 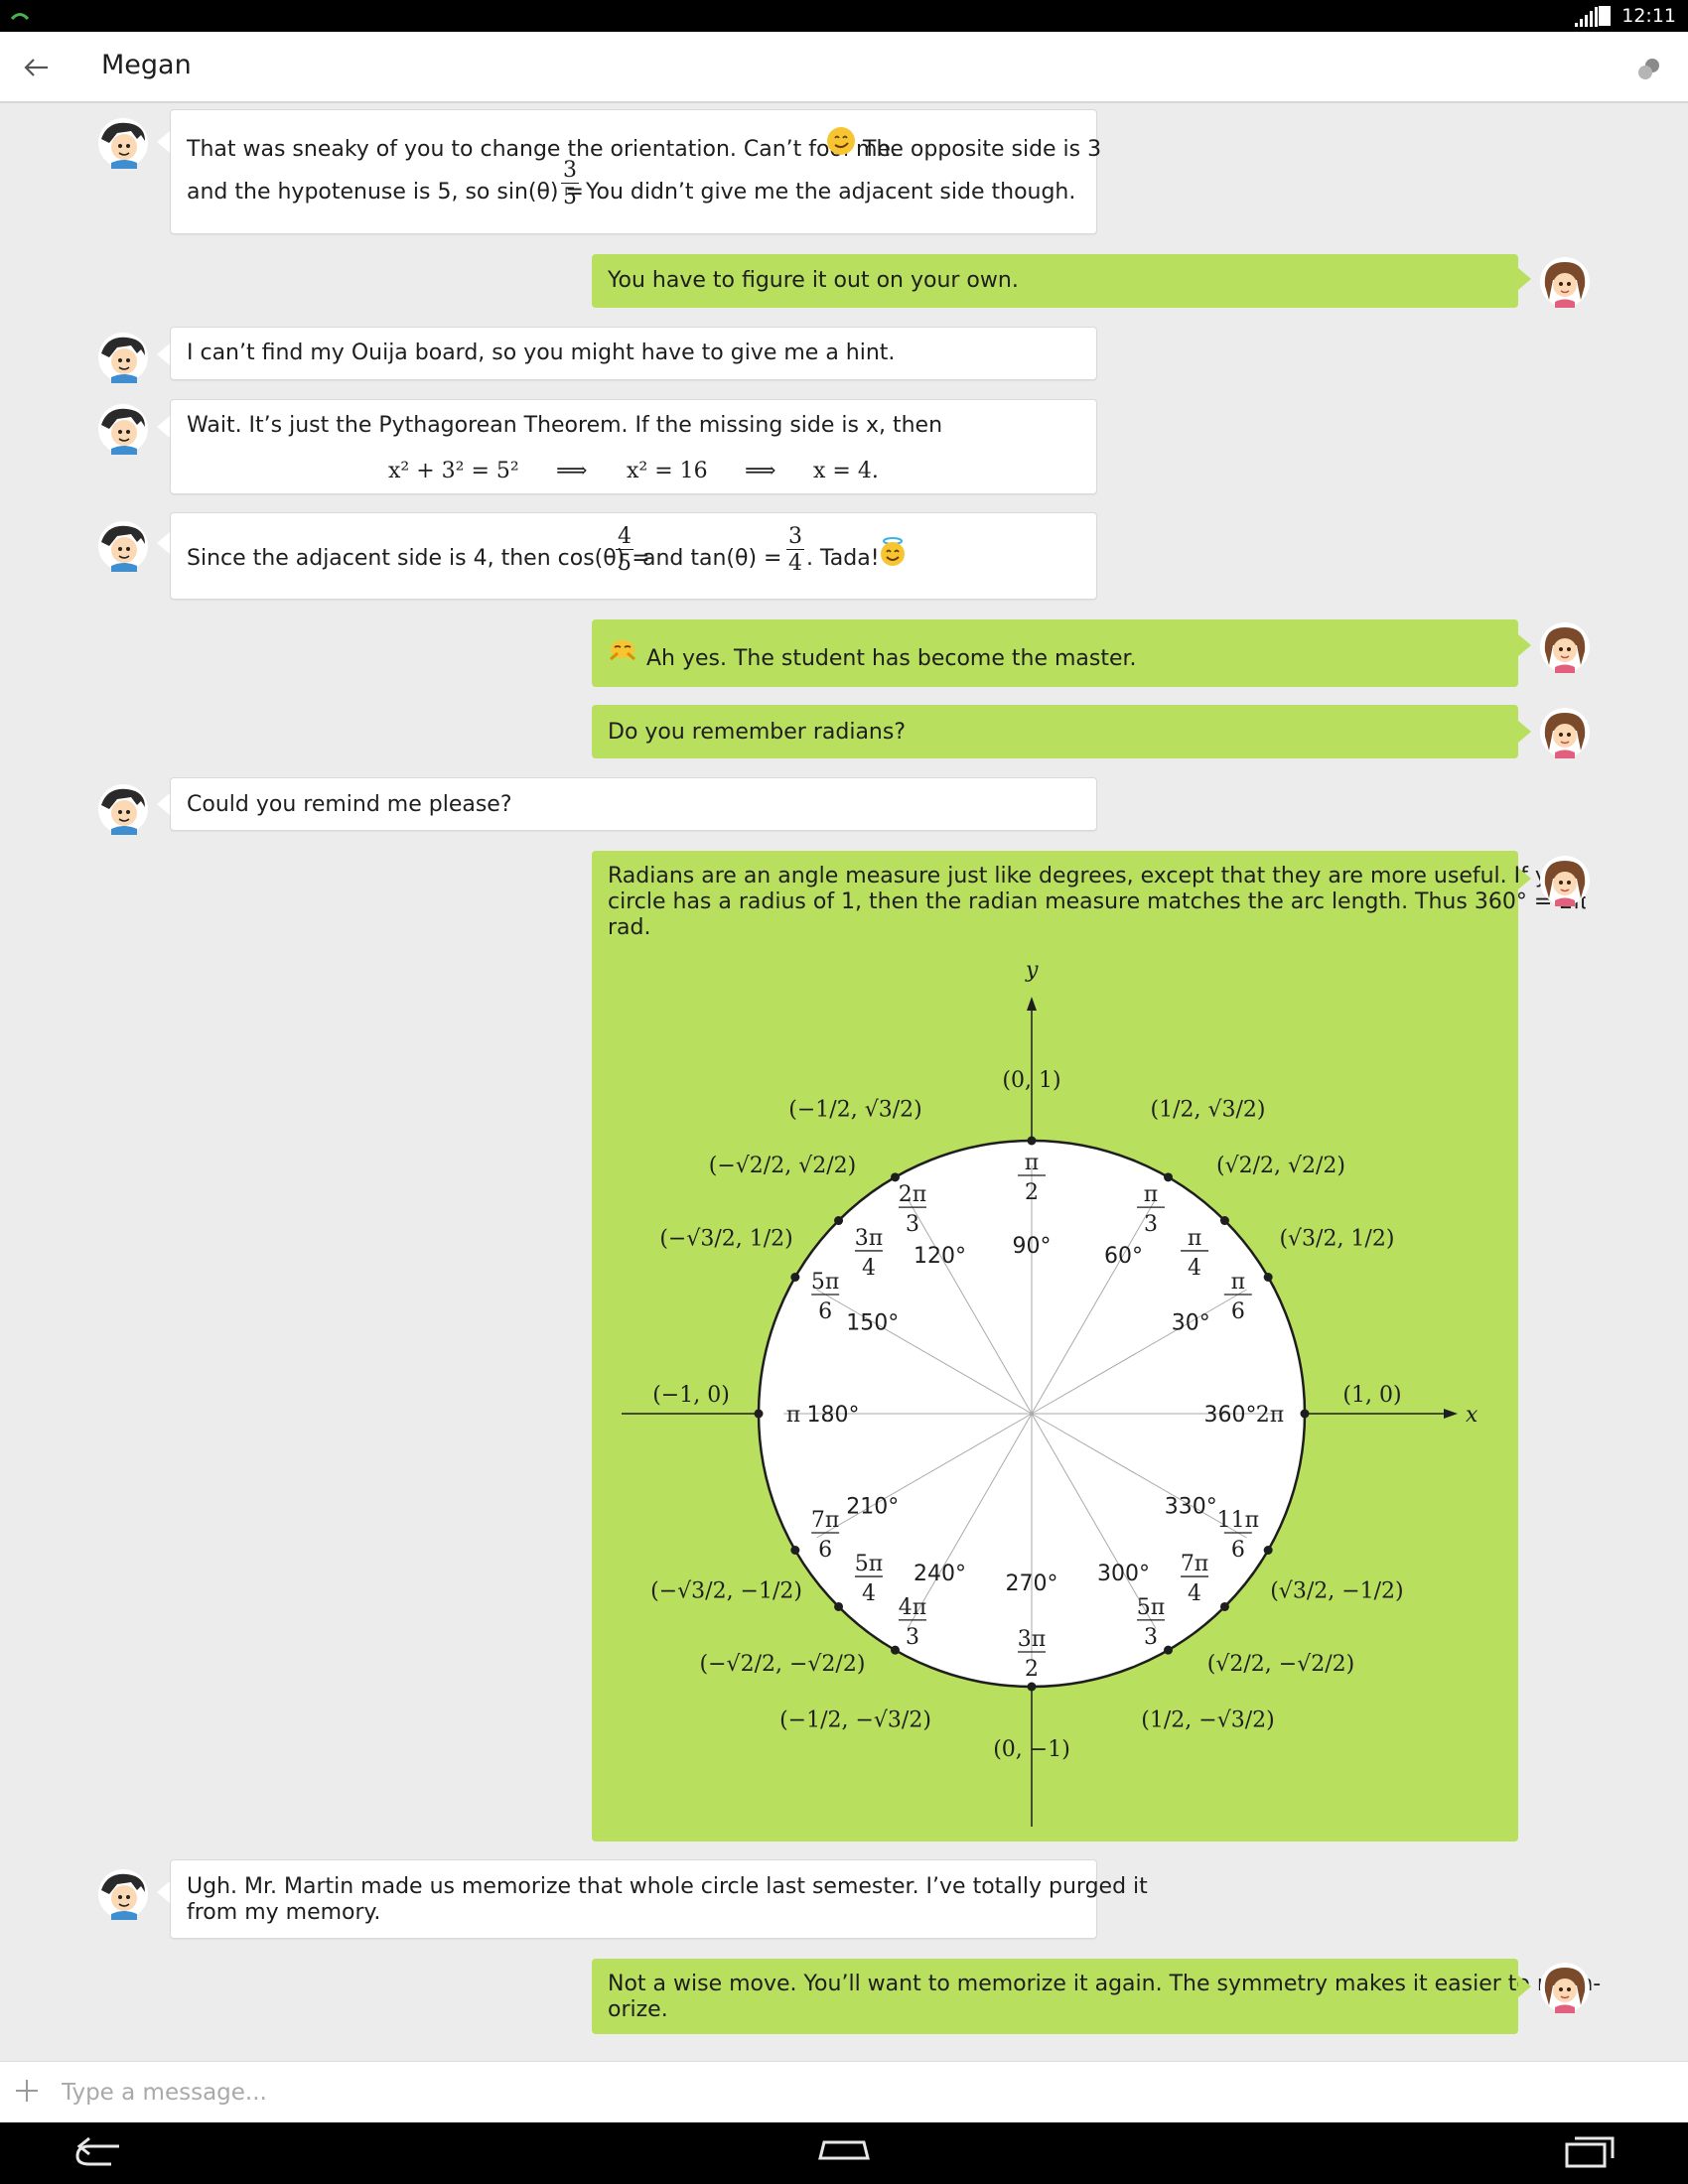 I want to click on message-incoming: Could you remind me please?, so click(x=633, y=804).